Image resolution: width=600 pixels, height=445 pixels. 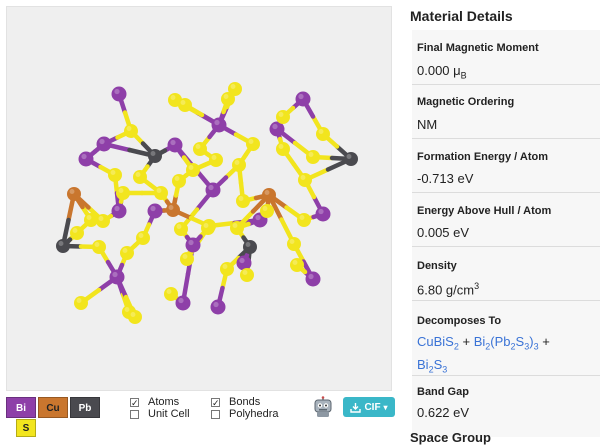 What do you see at coordinates (245, 414) in the screenshot?
I see `polyhedra-toggle: Polyhedra` at bounding box center [245, 414].